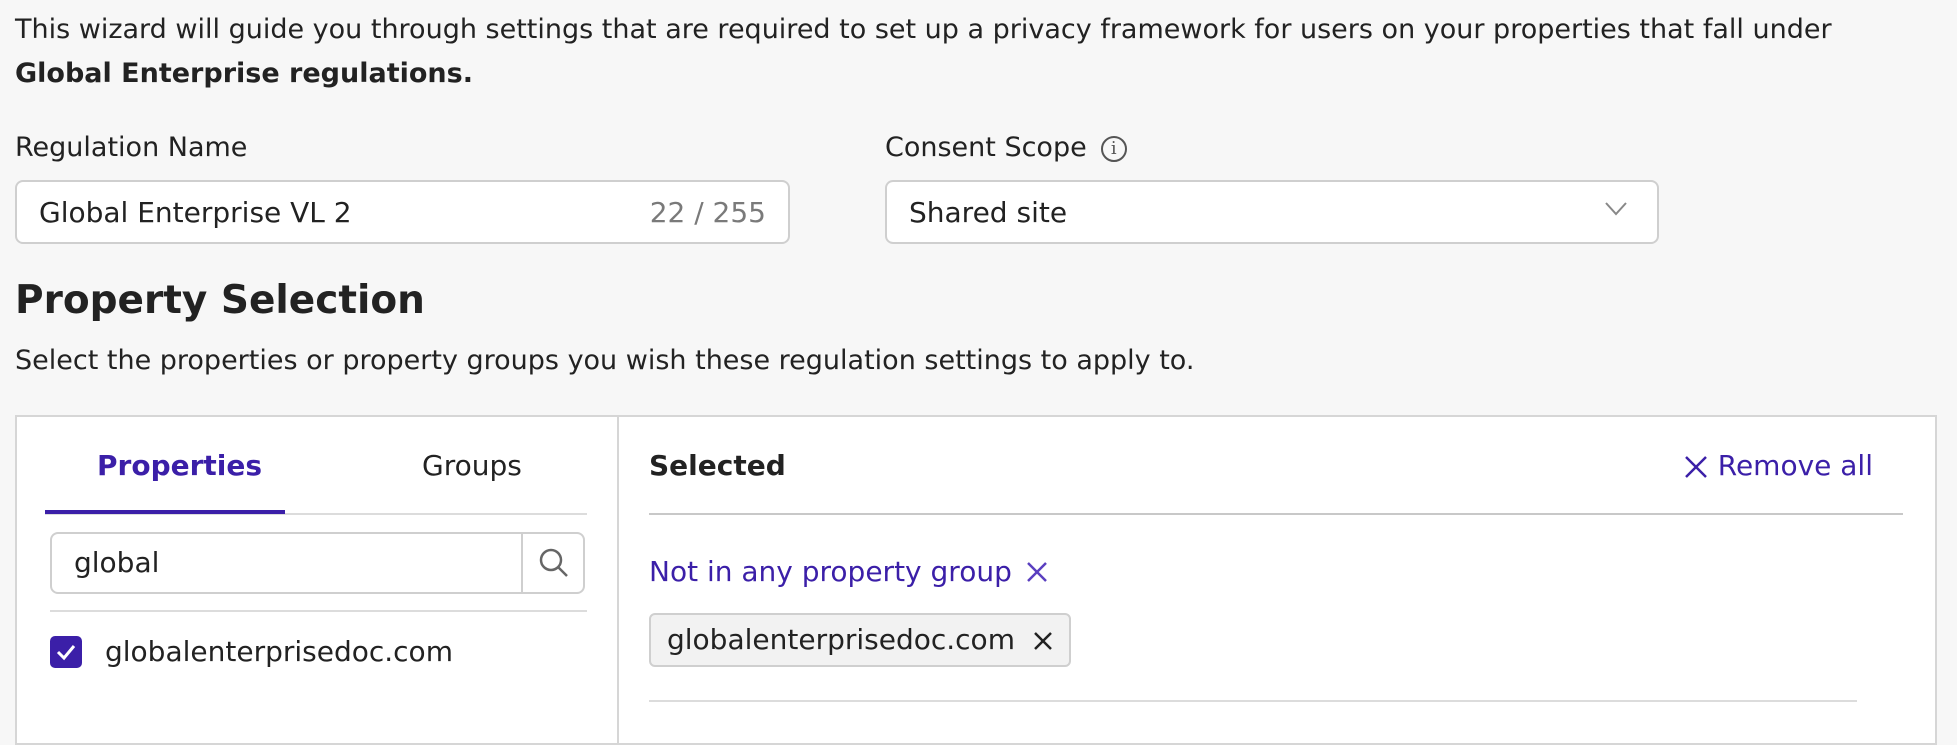 Image resolution: width=1957 pixels, height=745 pixels. I want to click on character-counter: 22 / 255, so click(707, 212).